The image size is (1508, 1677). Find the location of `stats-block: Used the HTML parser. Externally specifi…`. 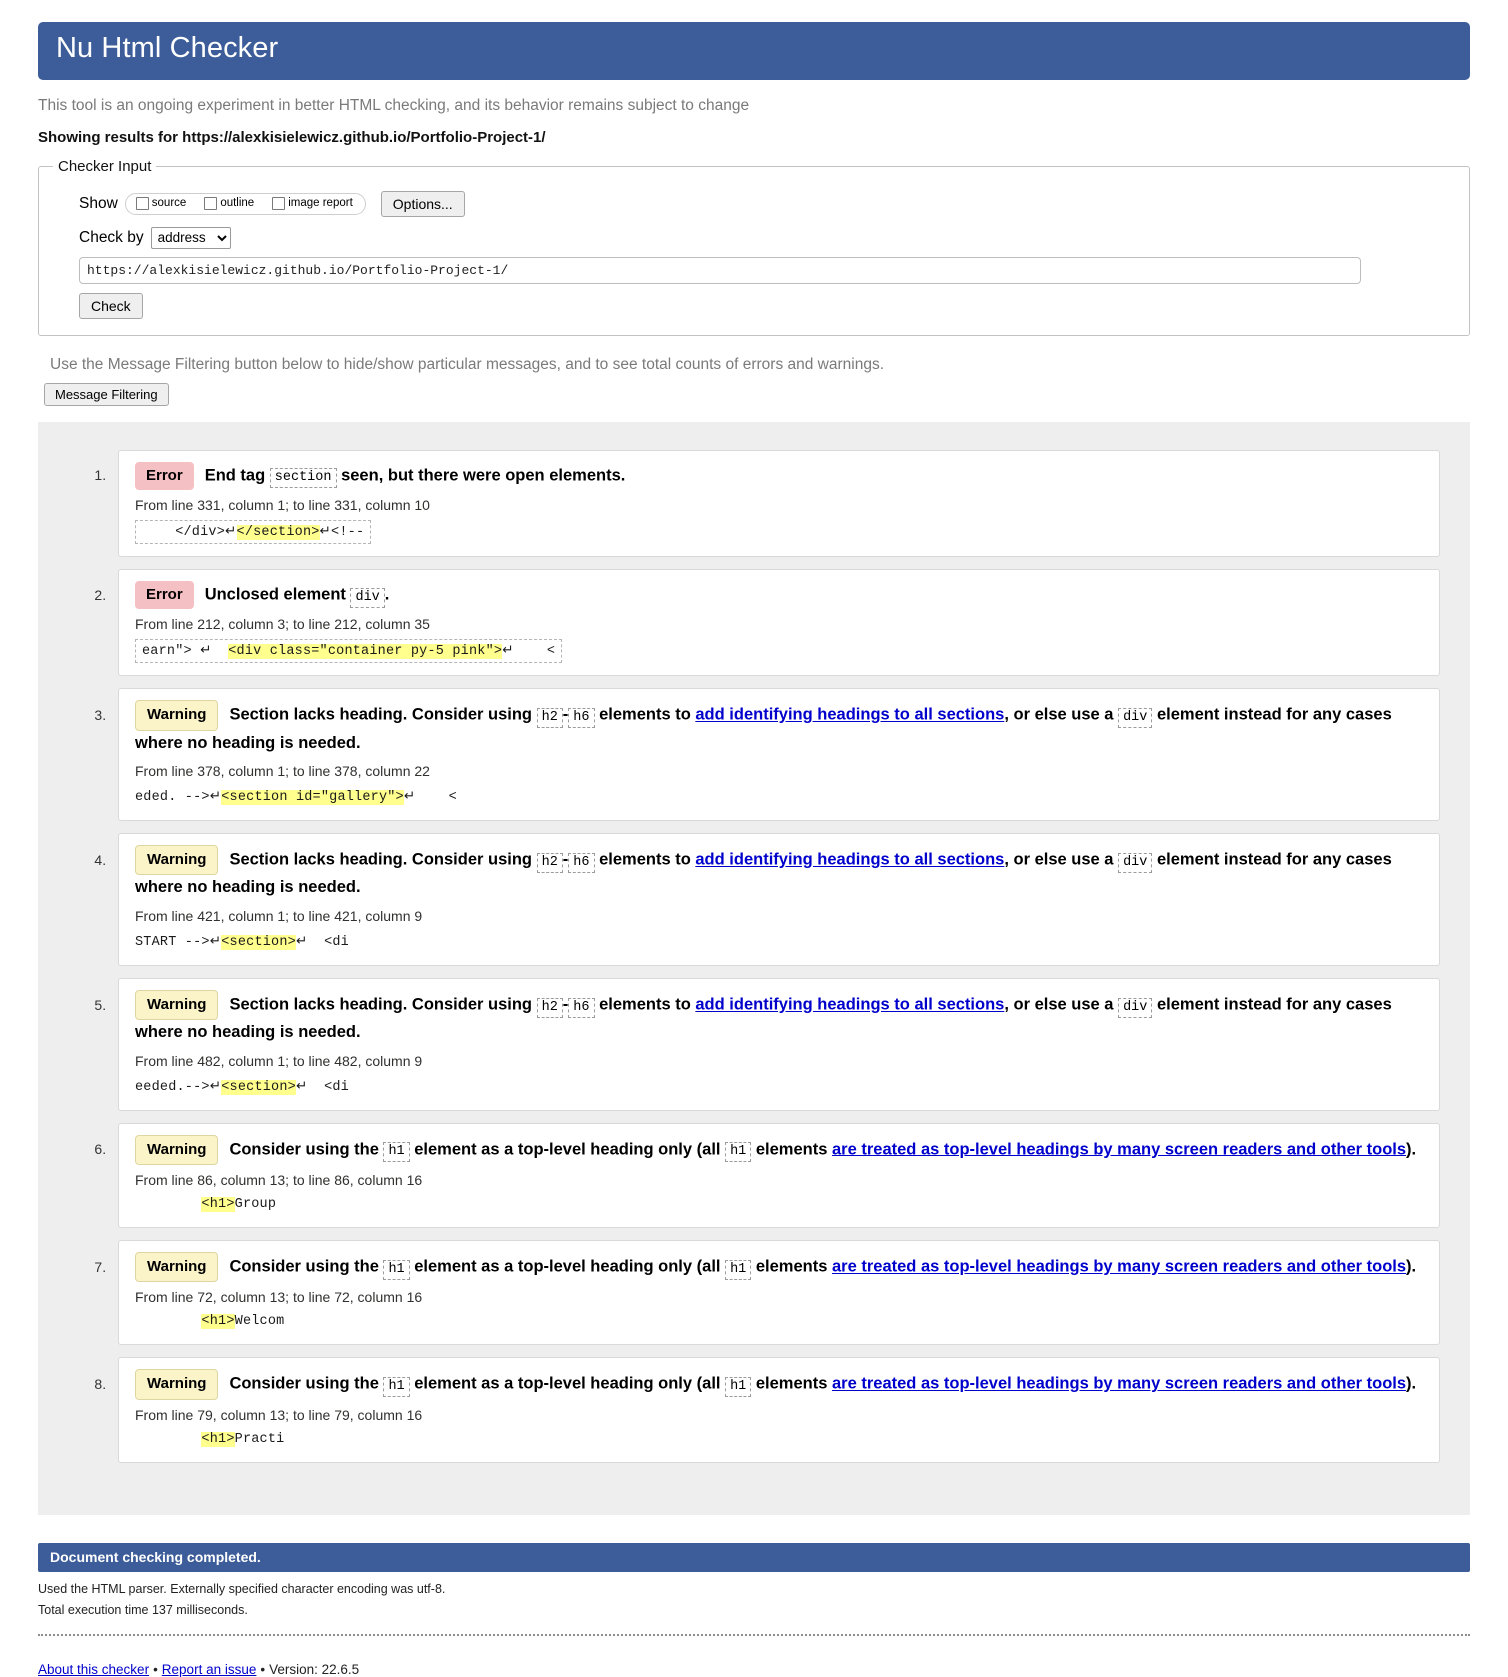

stats-block: Used the HTML parser. Externally specifi… is located at coordinates (754, 1601).